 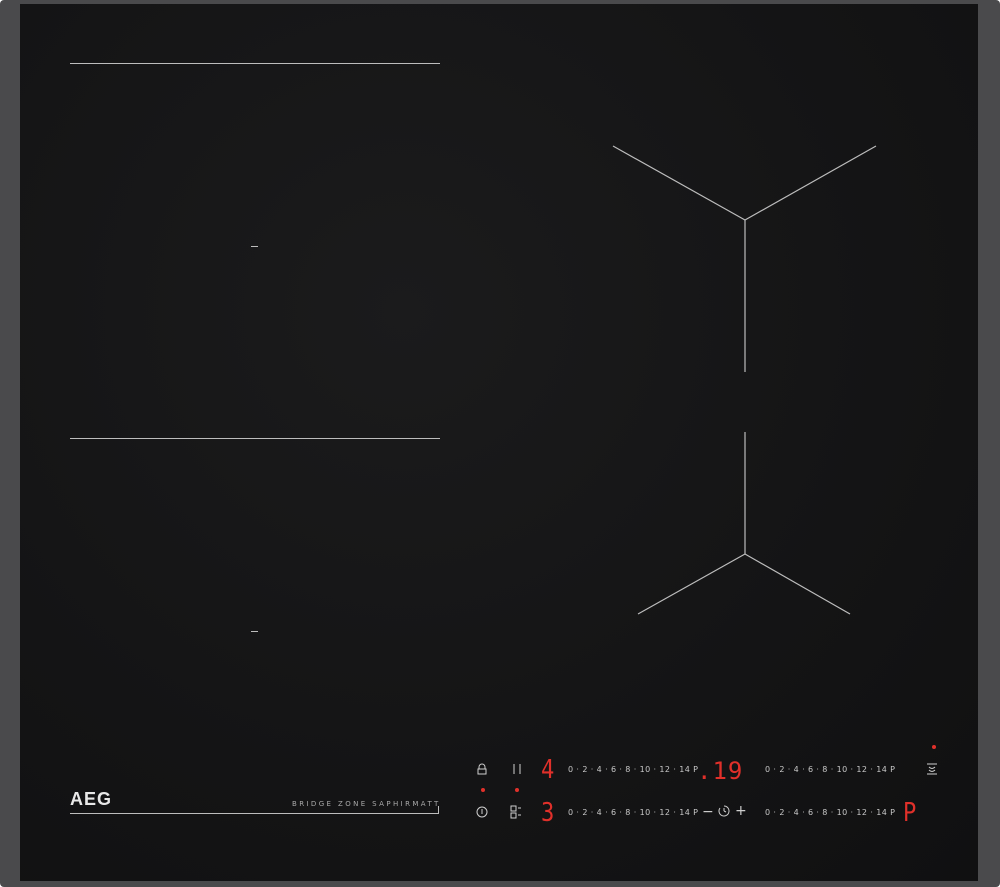 What do you see at coordinates (934, 747) in the screenshot?
I see `hob2hood-indicator-led` at bounding box center [934, 747].